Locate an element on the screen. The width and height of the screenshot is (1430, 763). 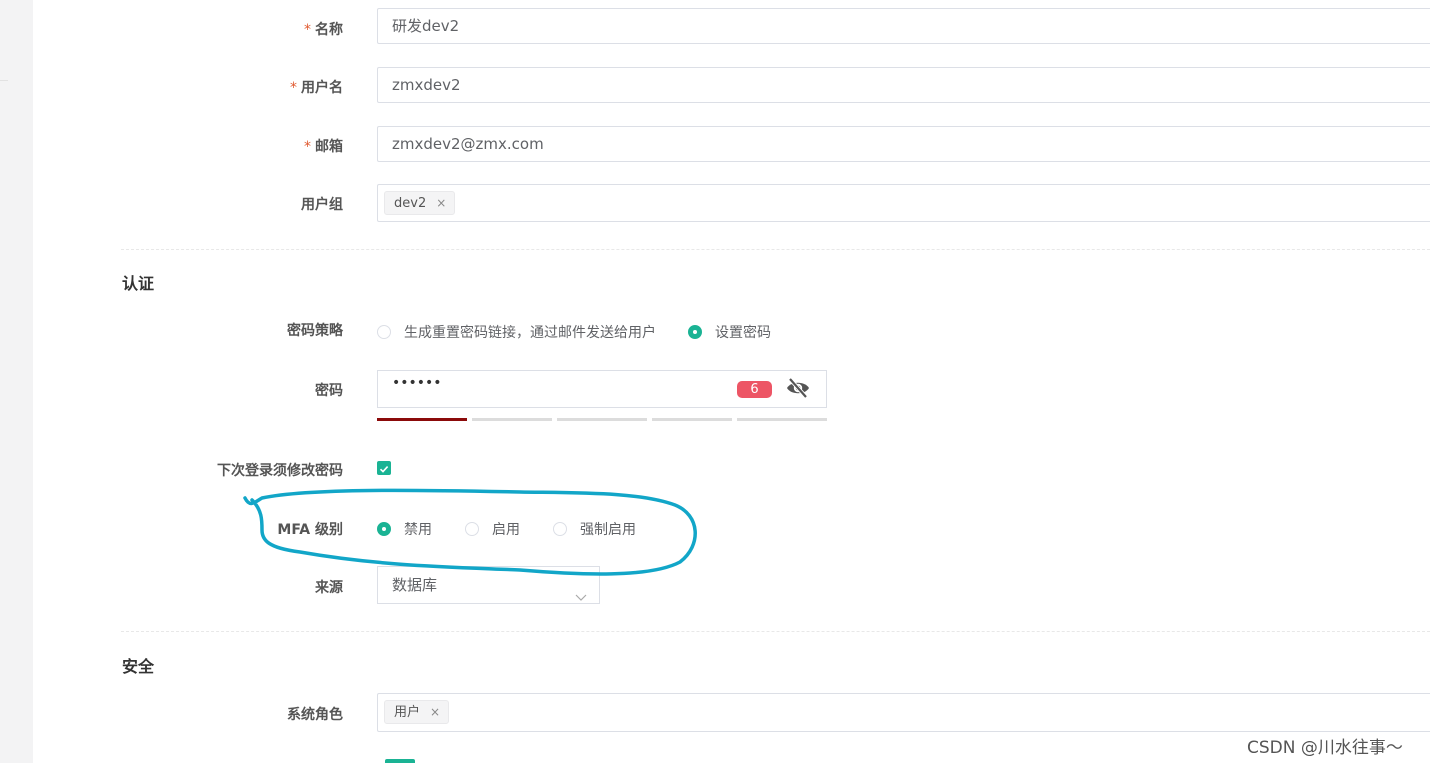
check-icon is located at coordinates (384, 469).